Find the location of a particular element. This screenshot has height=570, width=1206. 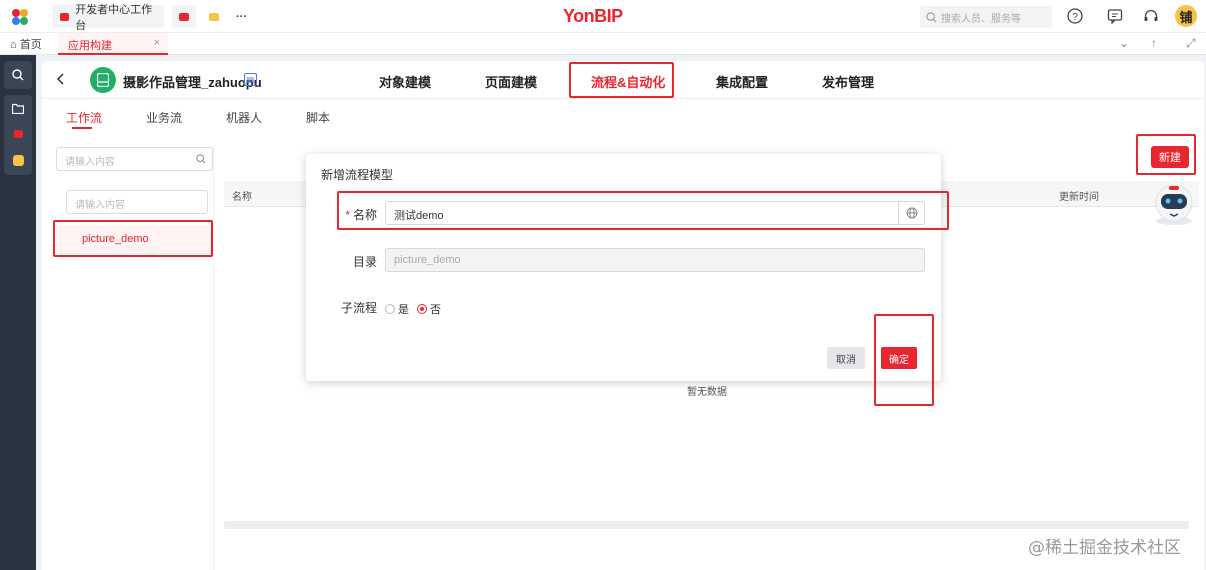

left-rail is located at coordinates (18, 312).